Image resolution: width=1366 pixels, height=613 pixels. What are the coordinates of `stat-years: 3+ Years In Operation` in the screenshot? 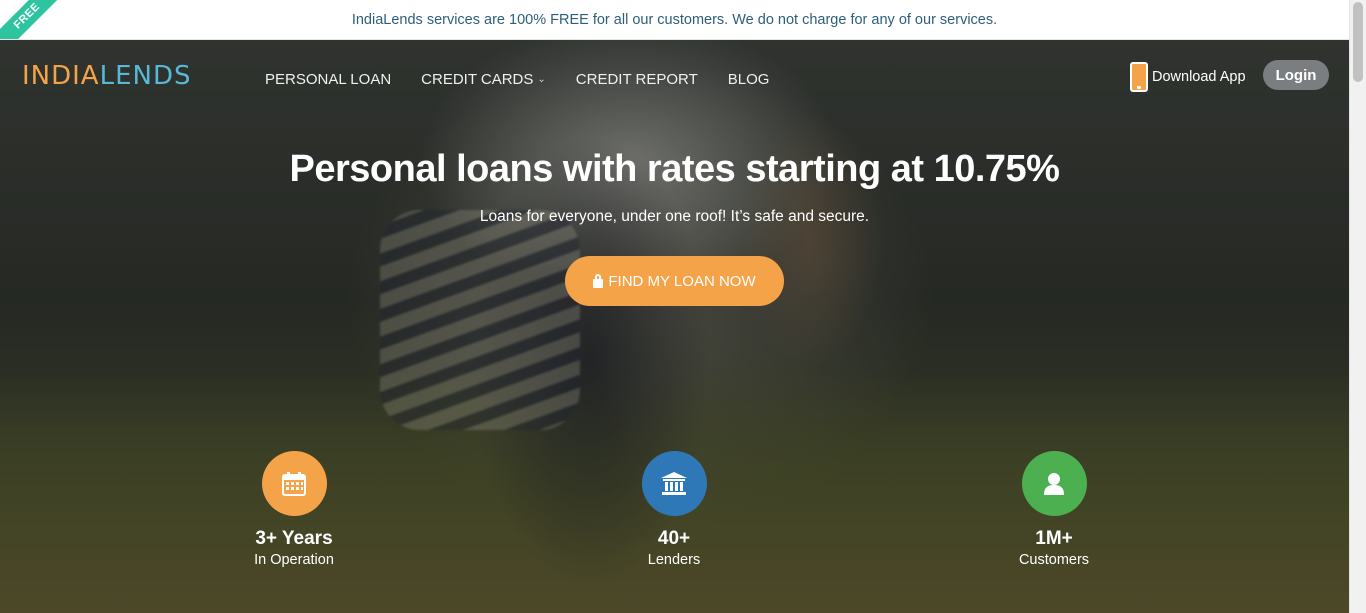 It's located at (294, 509).